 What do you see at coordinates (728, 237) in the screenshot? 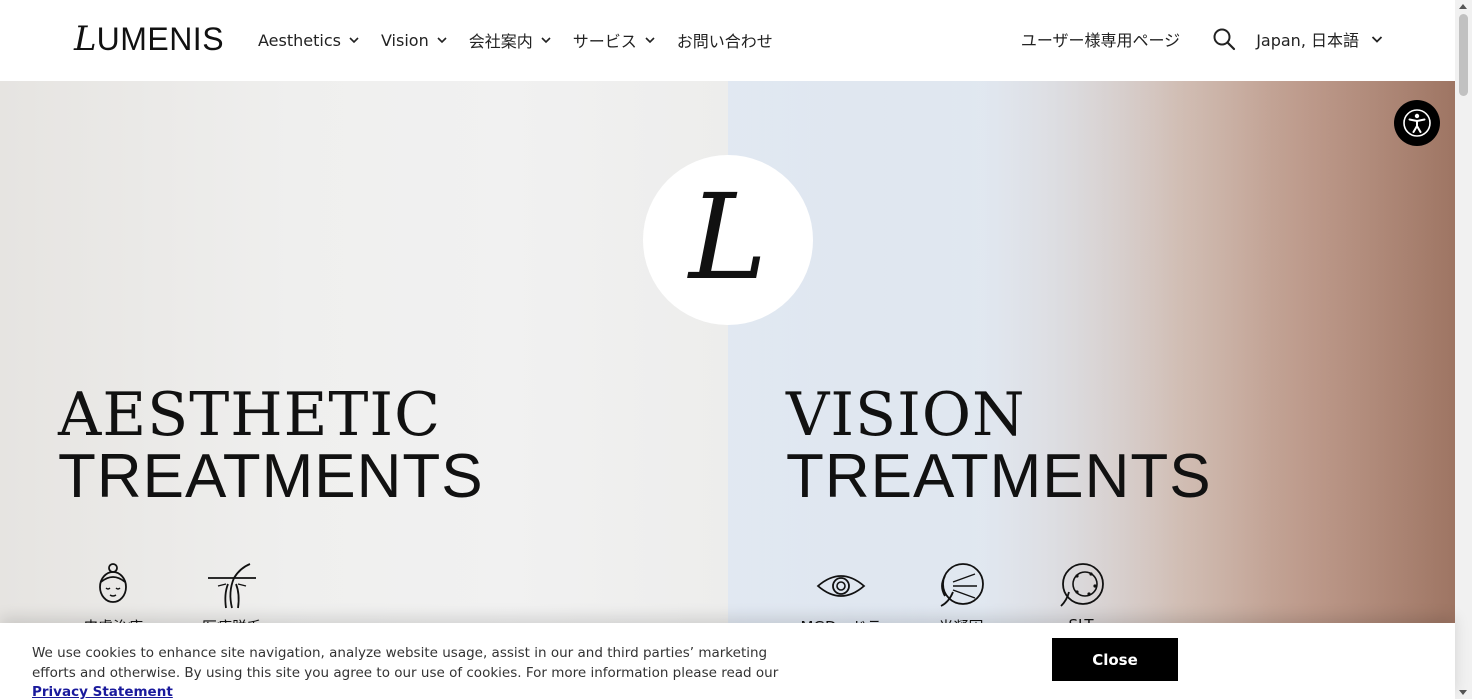
I see `center-logo-letter: L` at bounding box center [728, 237].